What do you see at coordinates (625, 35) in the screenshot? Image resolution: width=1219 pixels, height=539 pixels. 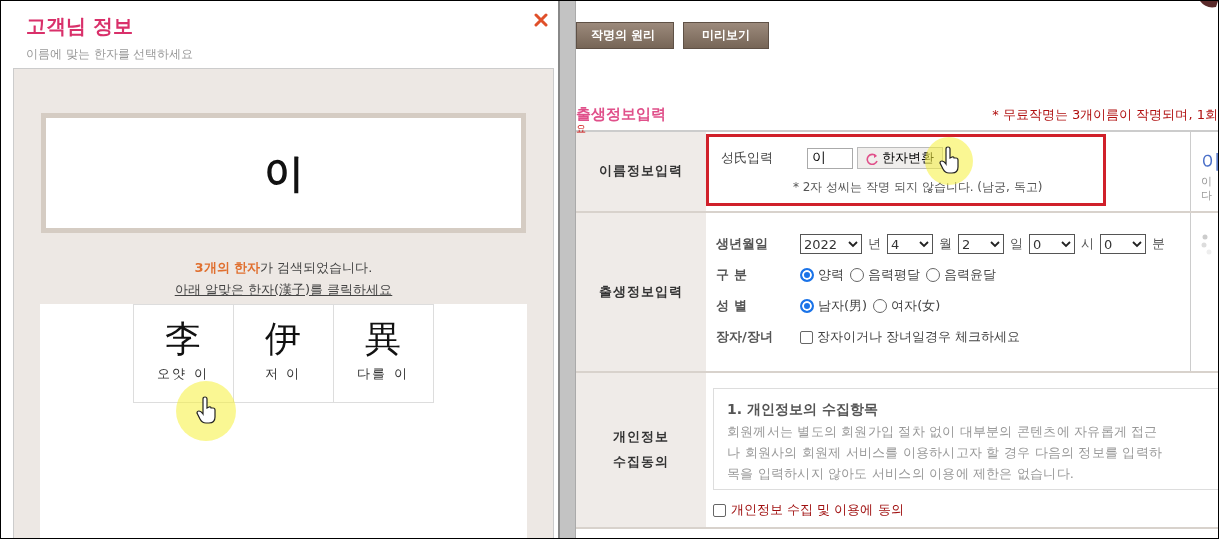 I see `nav-button: 작명의 원리` at bounding box center [625, 35].